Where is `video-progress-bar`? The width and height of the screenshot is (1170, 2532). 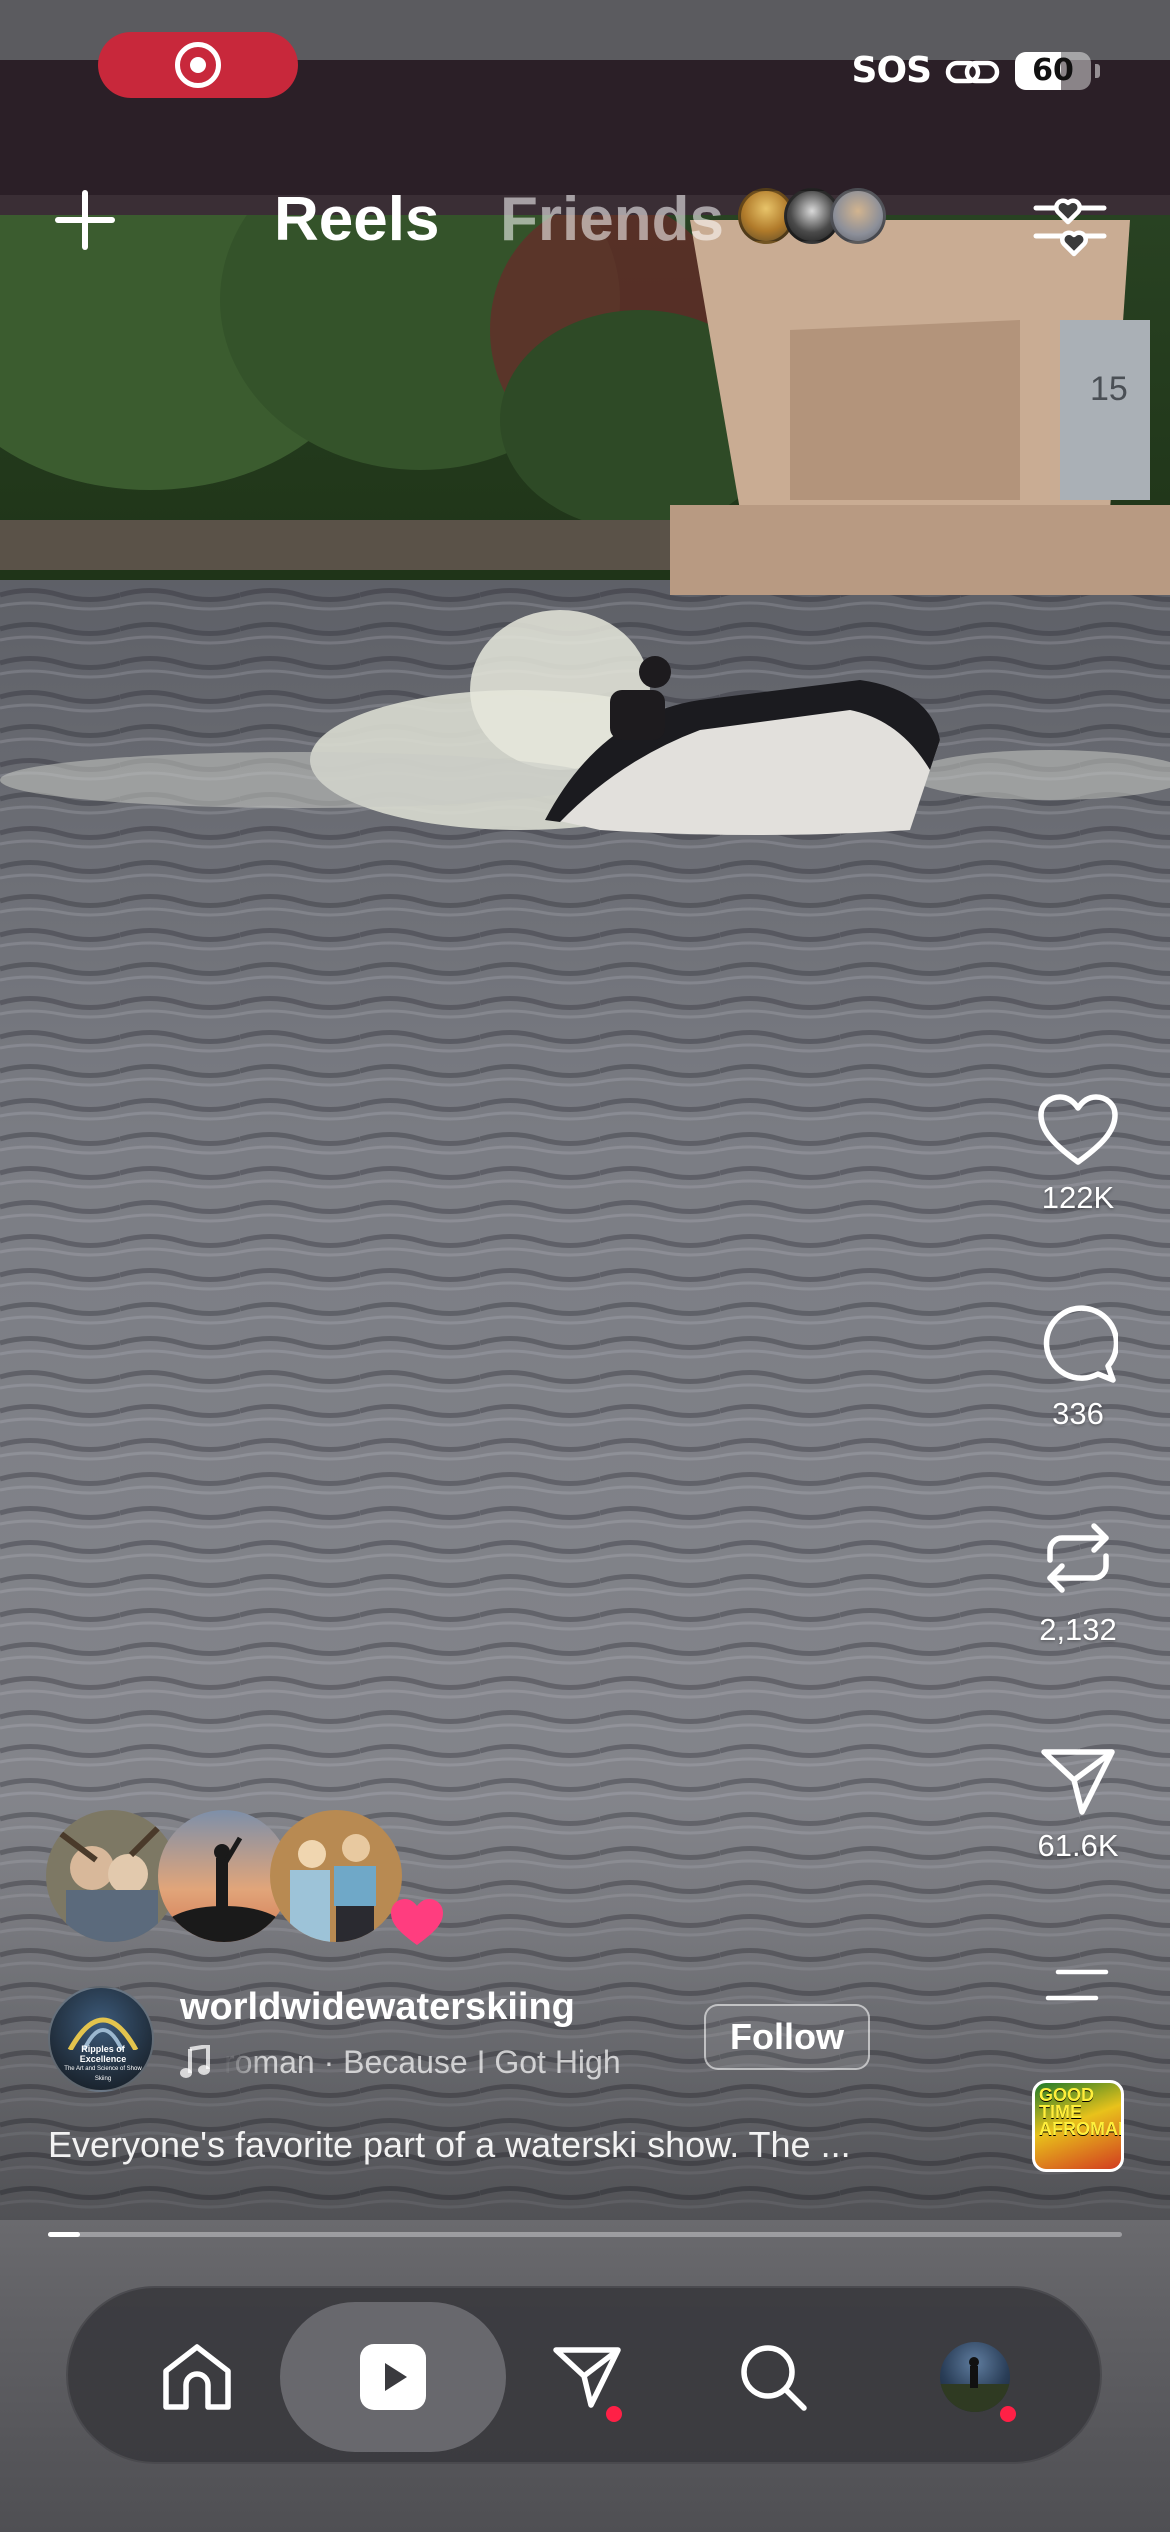 video-progress-bar is located at coordinates (585, 2234).